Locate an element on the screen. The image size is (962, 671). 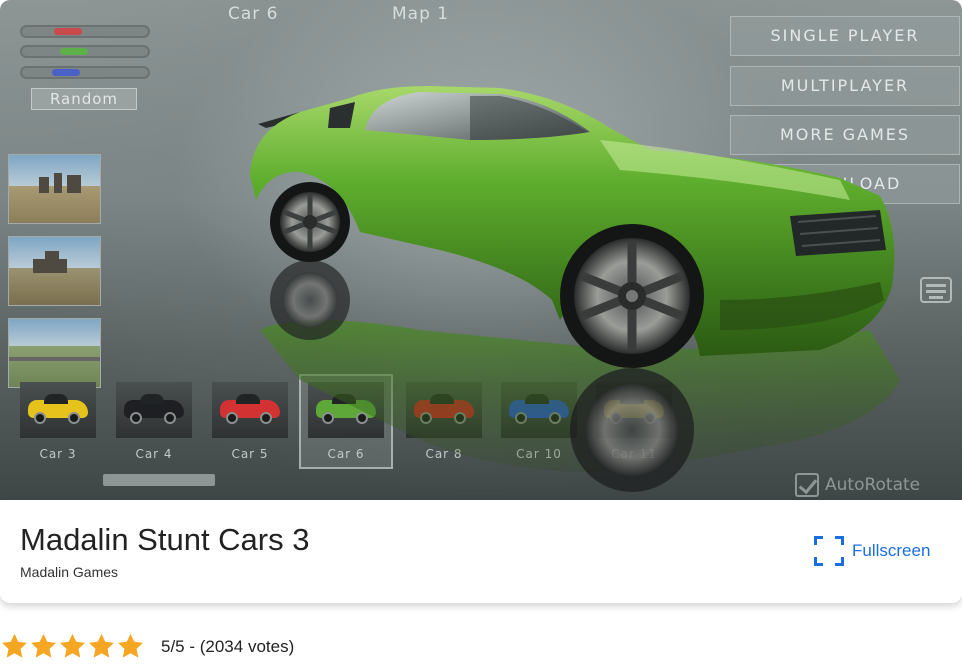
star-rating is located at coordinates (72, 646).